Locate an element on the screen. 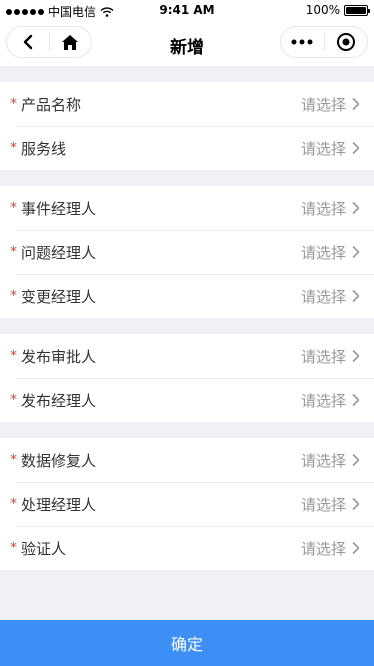 The image size is (374, 666). more-icon is located at coordinates (302, 42).